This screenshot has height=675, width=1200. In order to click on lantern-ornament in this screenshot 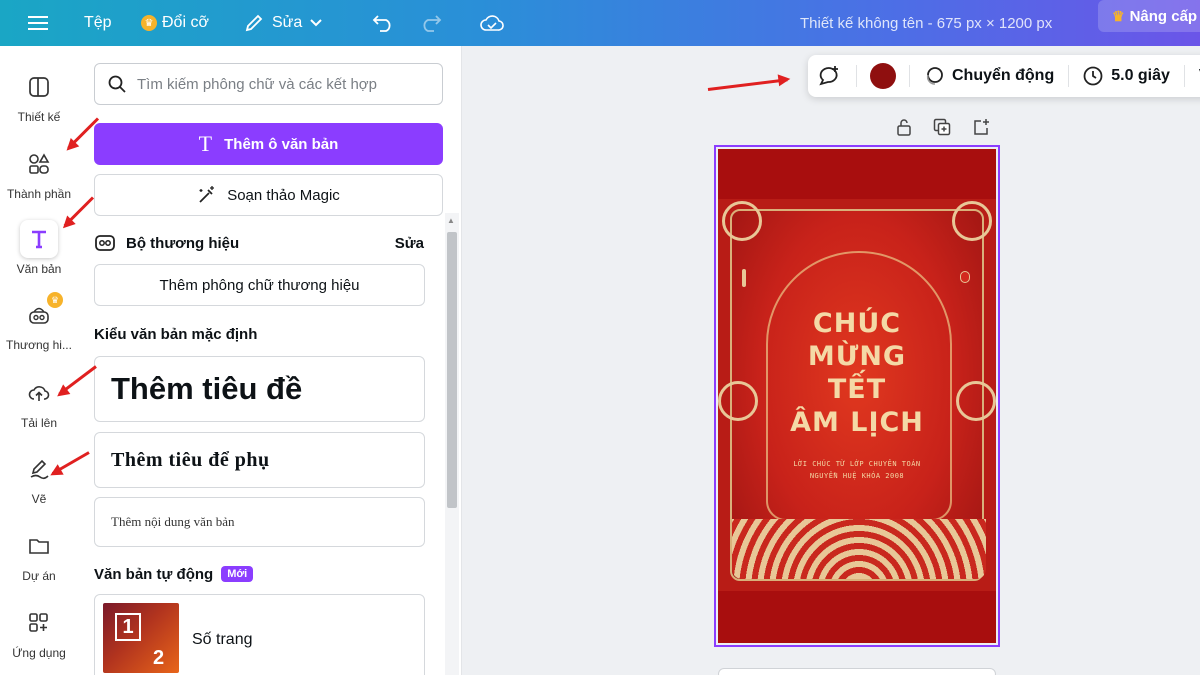, I will do `click(965, 277)`.